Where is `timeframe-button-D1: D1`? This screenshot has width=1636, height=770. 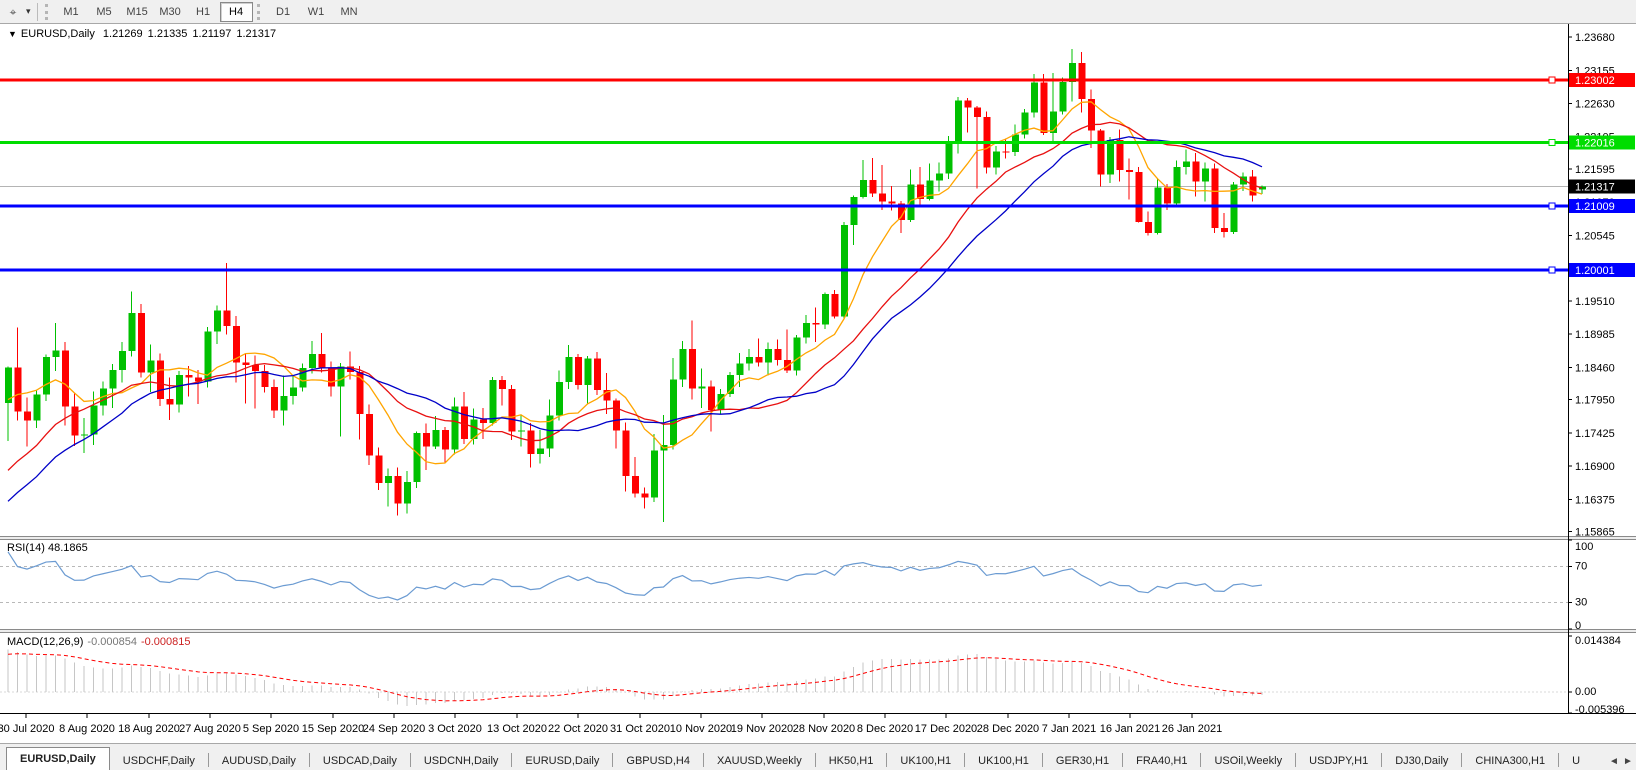
timeframe-button-D1: D1 is located at coordinates (283, 12).